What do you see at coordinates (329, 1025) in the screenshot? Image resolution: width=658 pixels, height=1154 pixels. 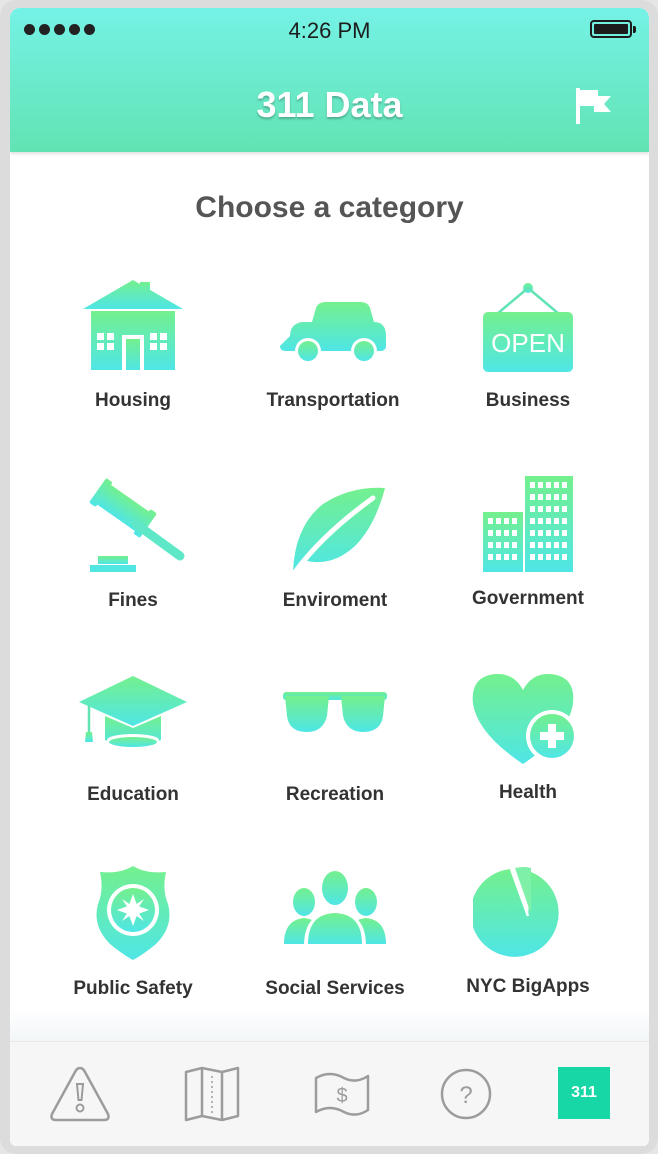 I see `scroll-fade` at bounding box center [329, 1025].